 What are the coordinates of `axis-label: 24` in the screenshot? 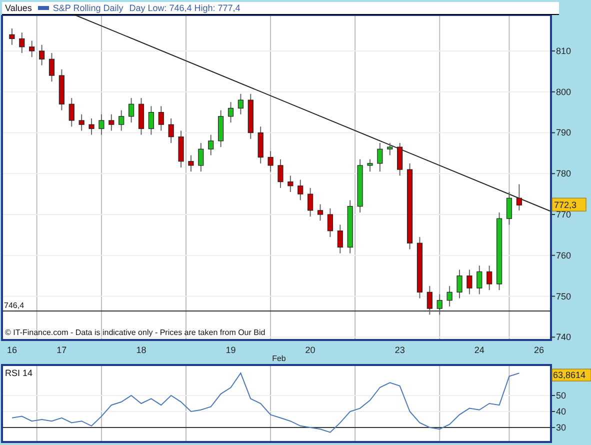 It's located at (479, 350).